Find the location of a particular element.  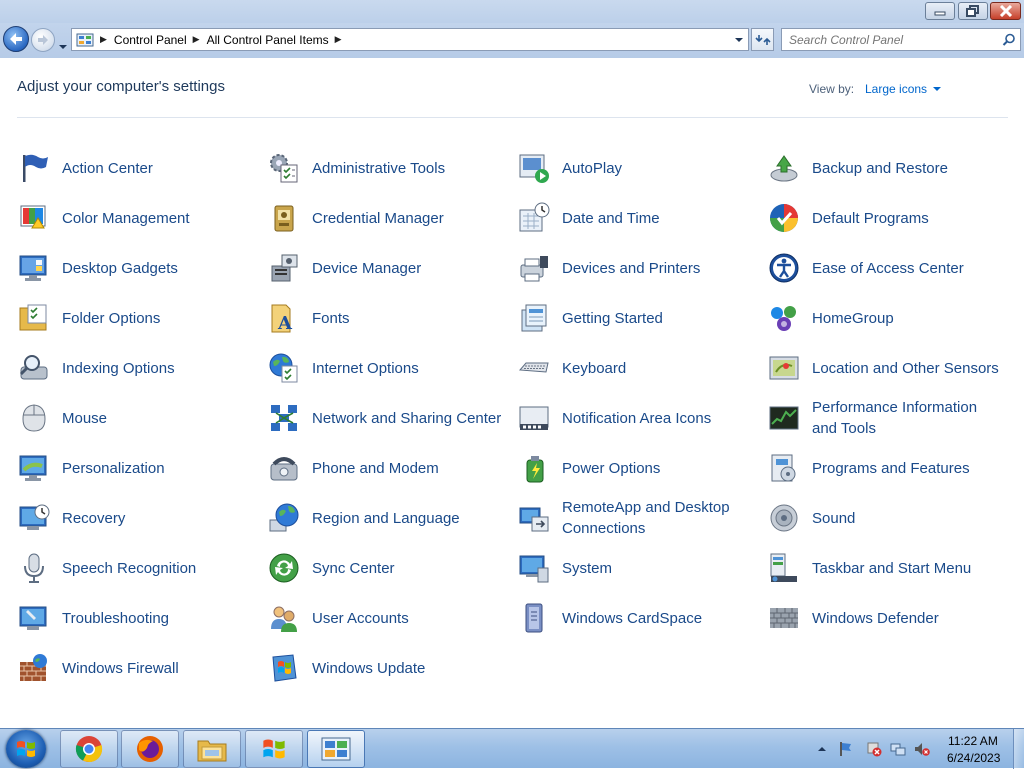

action-center-flag-tray-icon is located at coordinates (845, 749).